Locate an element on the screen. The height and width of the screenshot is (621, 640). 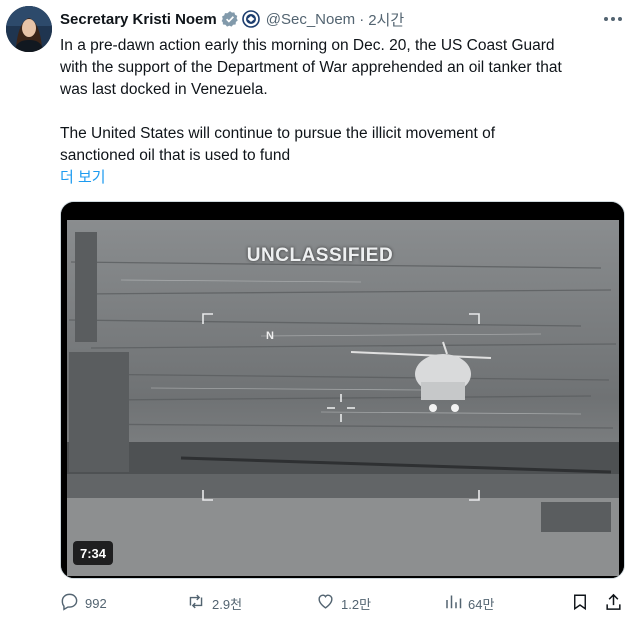
repost-button: 2.9천 is located at coordinates (214, 603).